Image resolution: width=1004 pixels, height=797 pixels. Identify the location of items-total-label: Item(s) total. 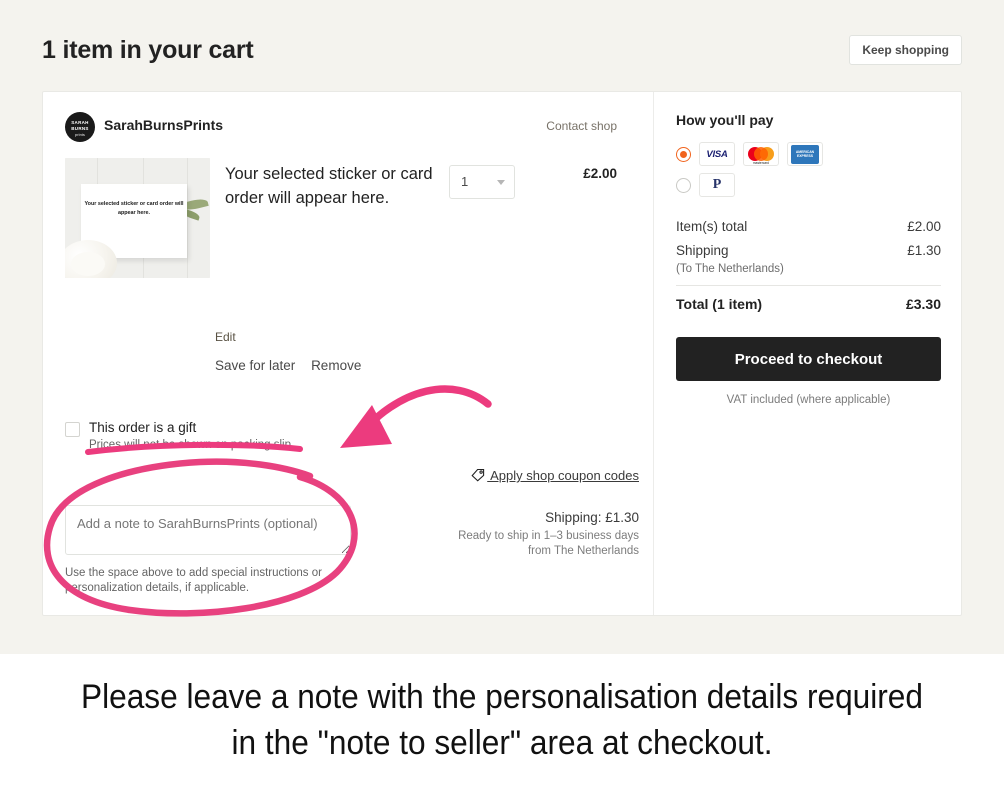
(712, 226).